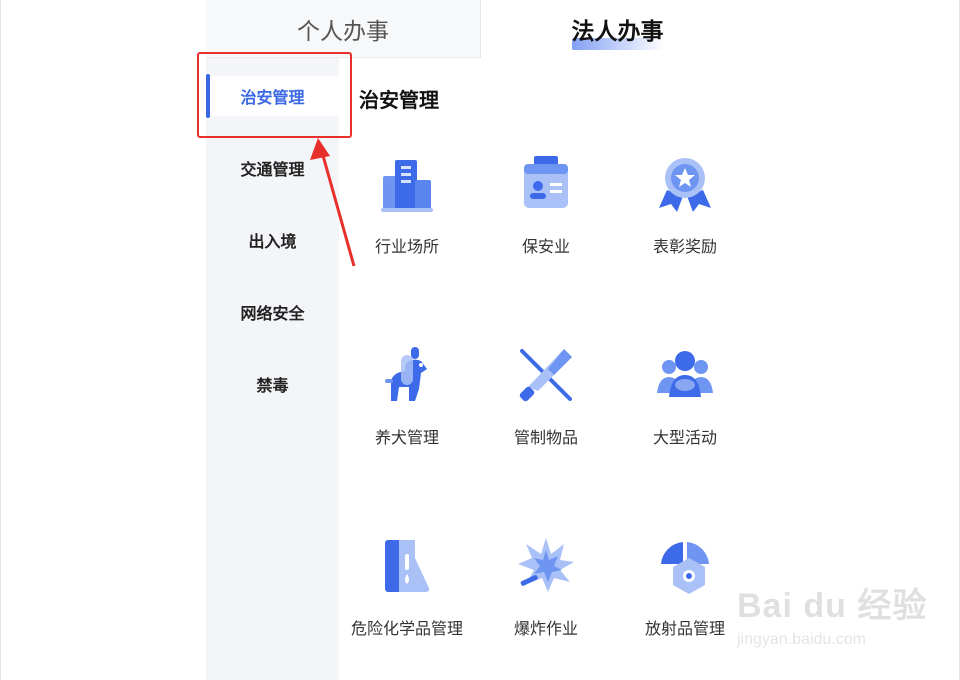  I want to click on sidebar-item-label: 出入境, so click(272, 241).